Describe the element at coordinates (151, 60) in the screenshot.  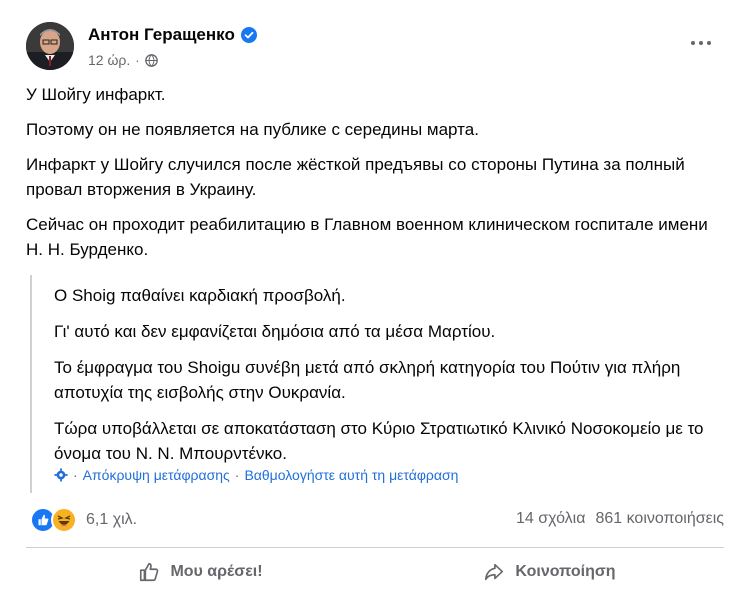
I see `globe-icon` at that location.